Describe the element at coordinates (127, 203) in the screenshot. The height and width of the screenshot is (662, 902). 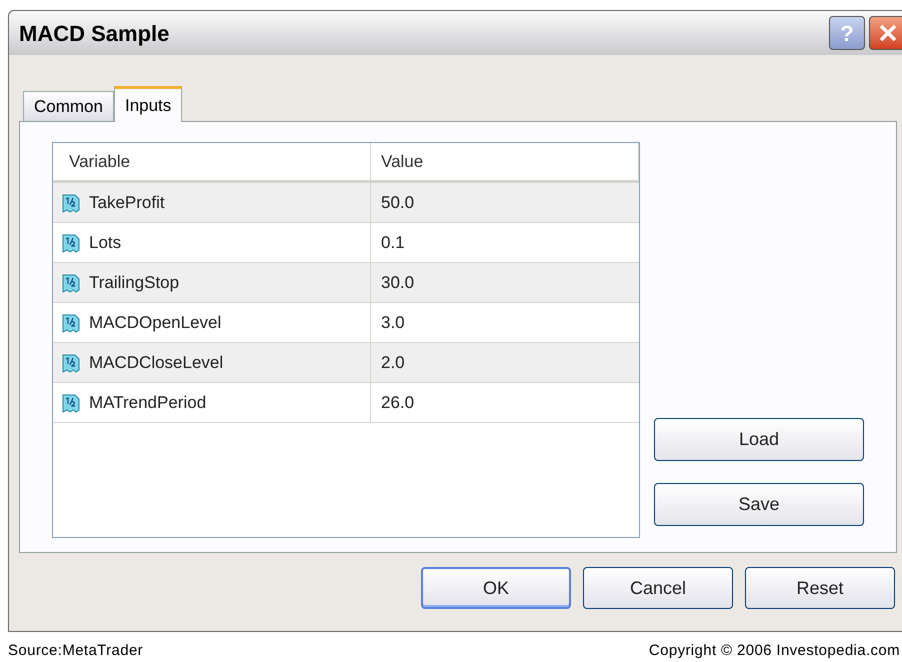
I see `table-cell-text: TakeProfit` at that location.